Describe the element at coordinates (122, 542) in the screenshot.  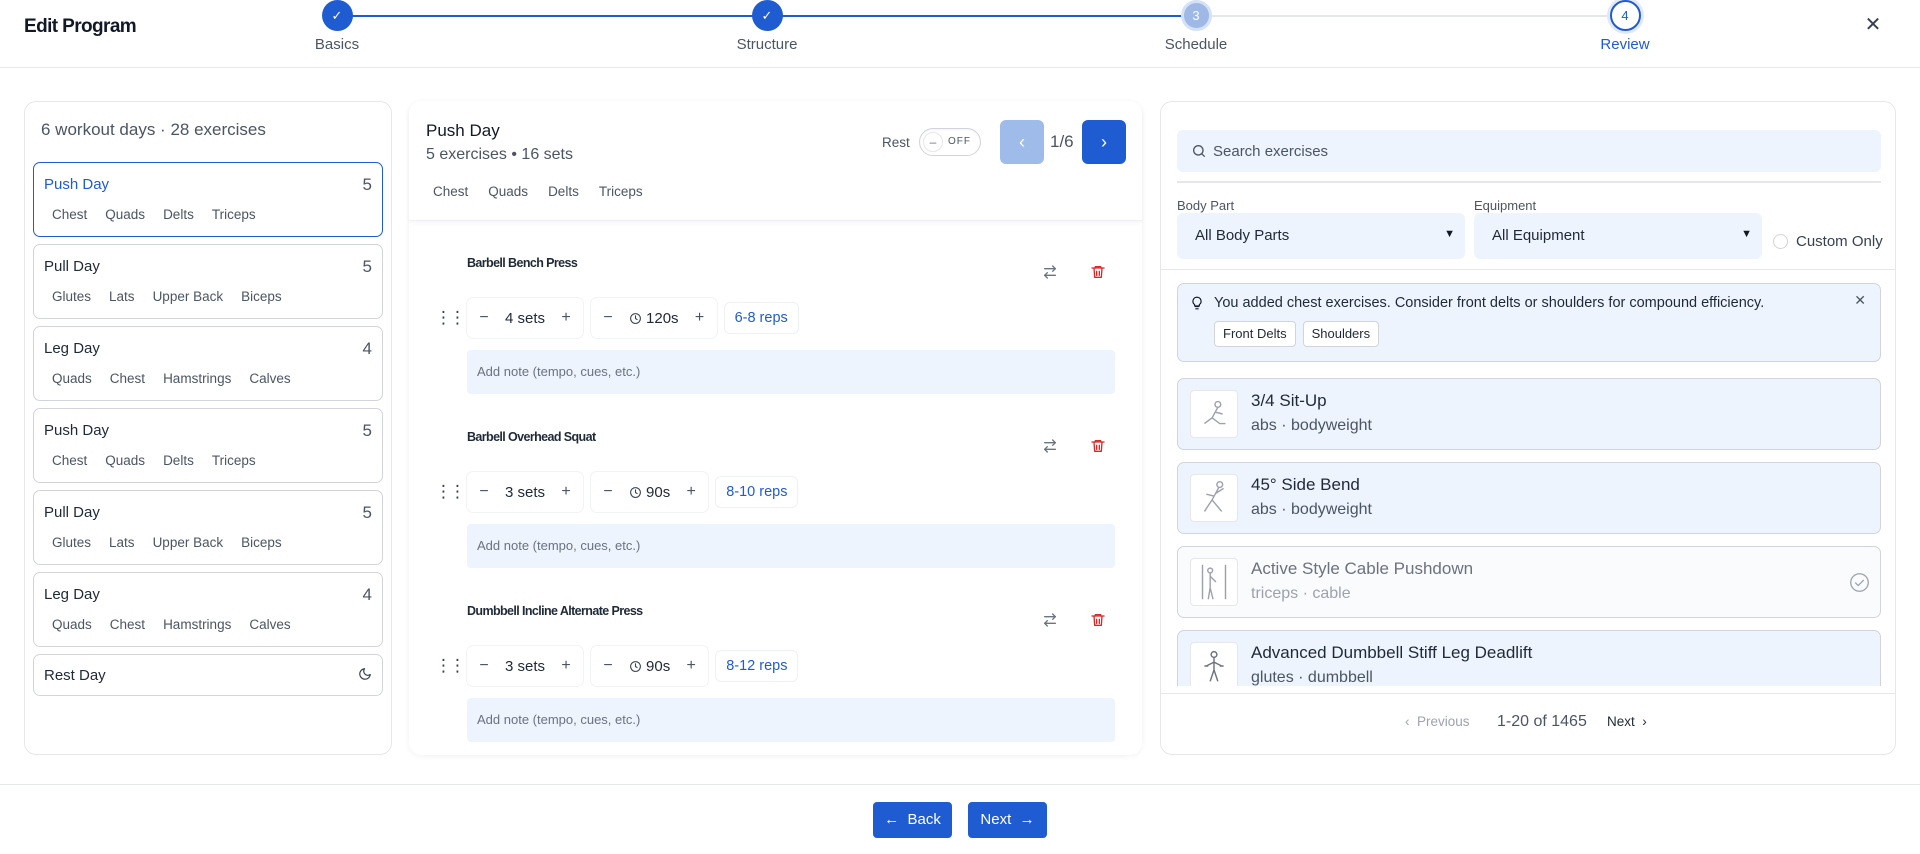
I see `muscle-tag: Lats` at that location.